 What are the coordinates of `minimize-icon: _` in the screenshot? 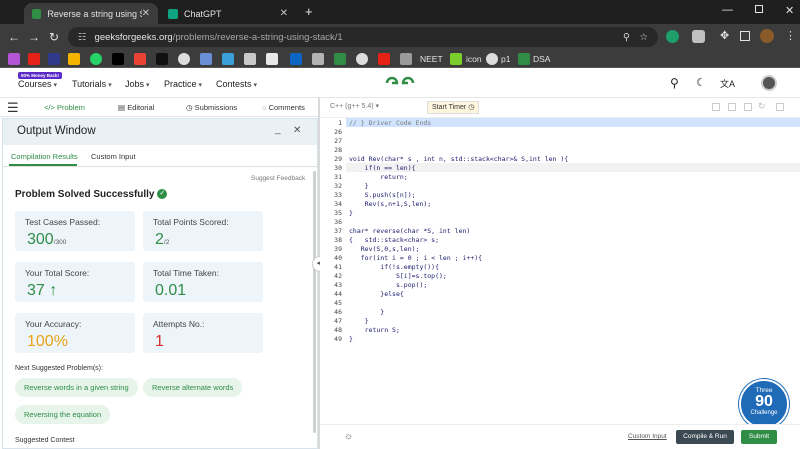 It's located at (278, 129).